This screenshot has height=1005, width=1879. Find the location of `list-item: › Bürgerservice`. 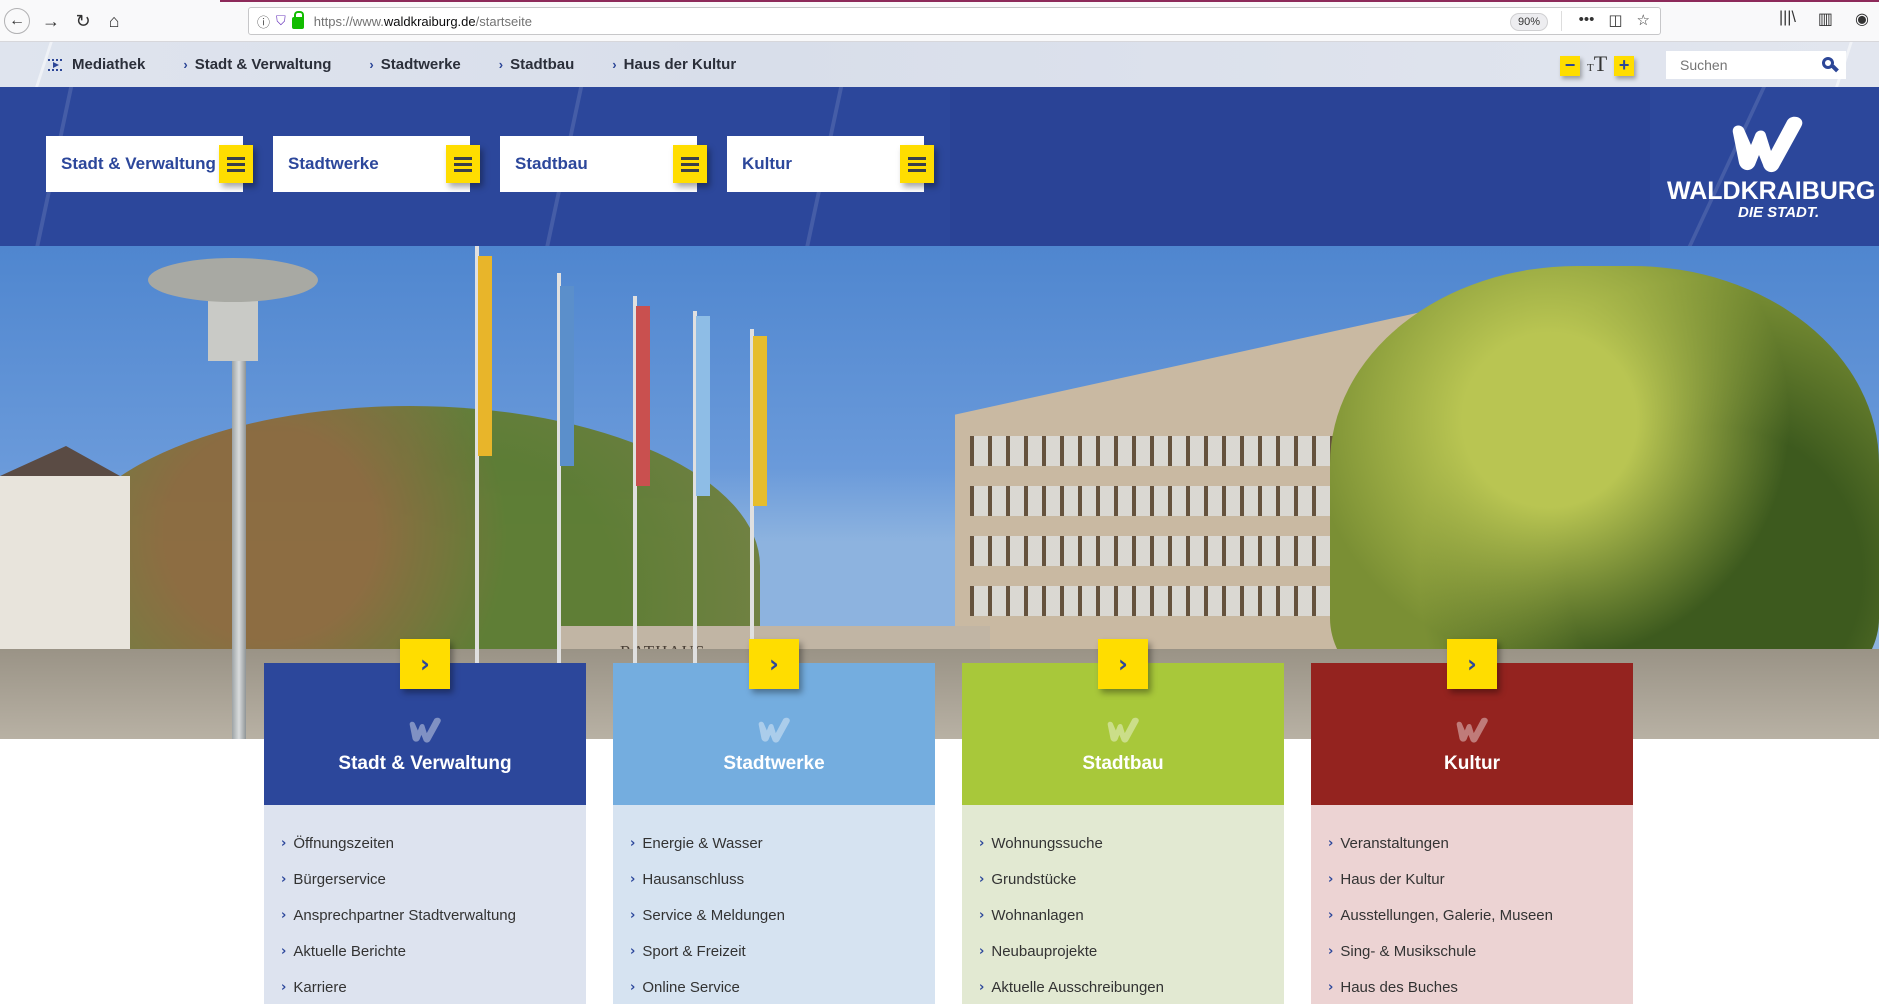

list-item: › Bürgerservice is located at coordinates (425, 879).